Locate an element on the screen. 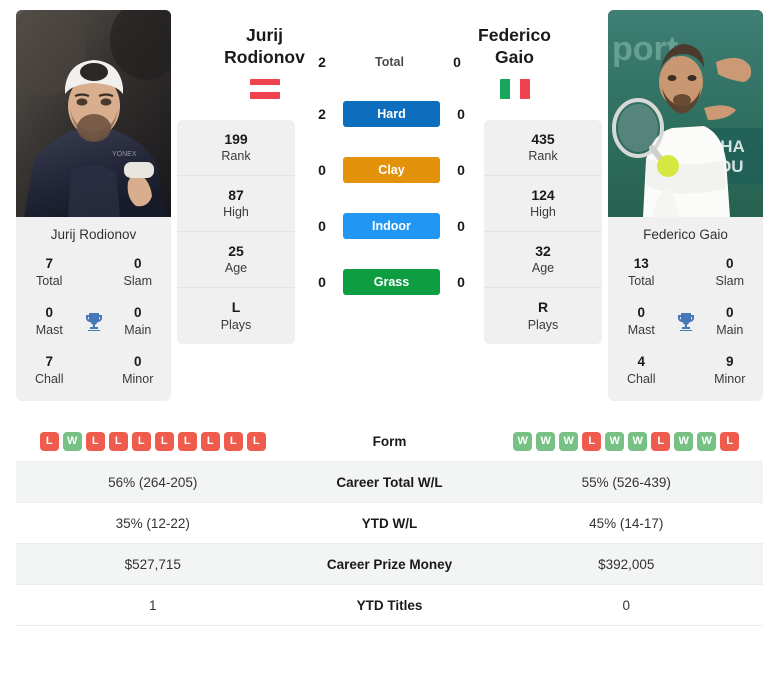 The image size is (779, 699). title-stat-chall: 4 Chall is located at coordinates (641, 370).